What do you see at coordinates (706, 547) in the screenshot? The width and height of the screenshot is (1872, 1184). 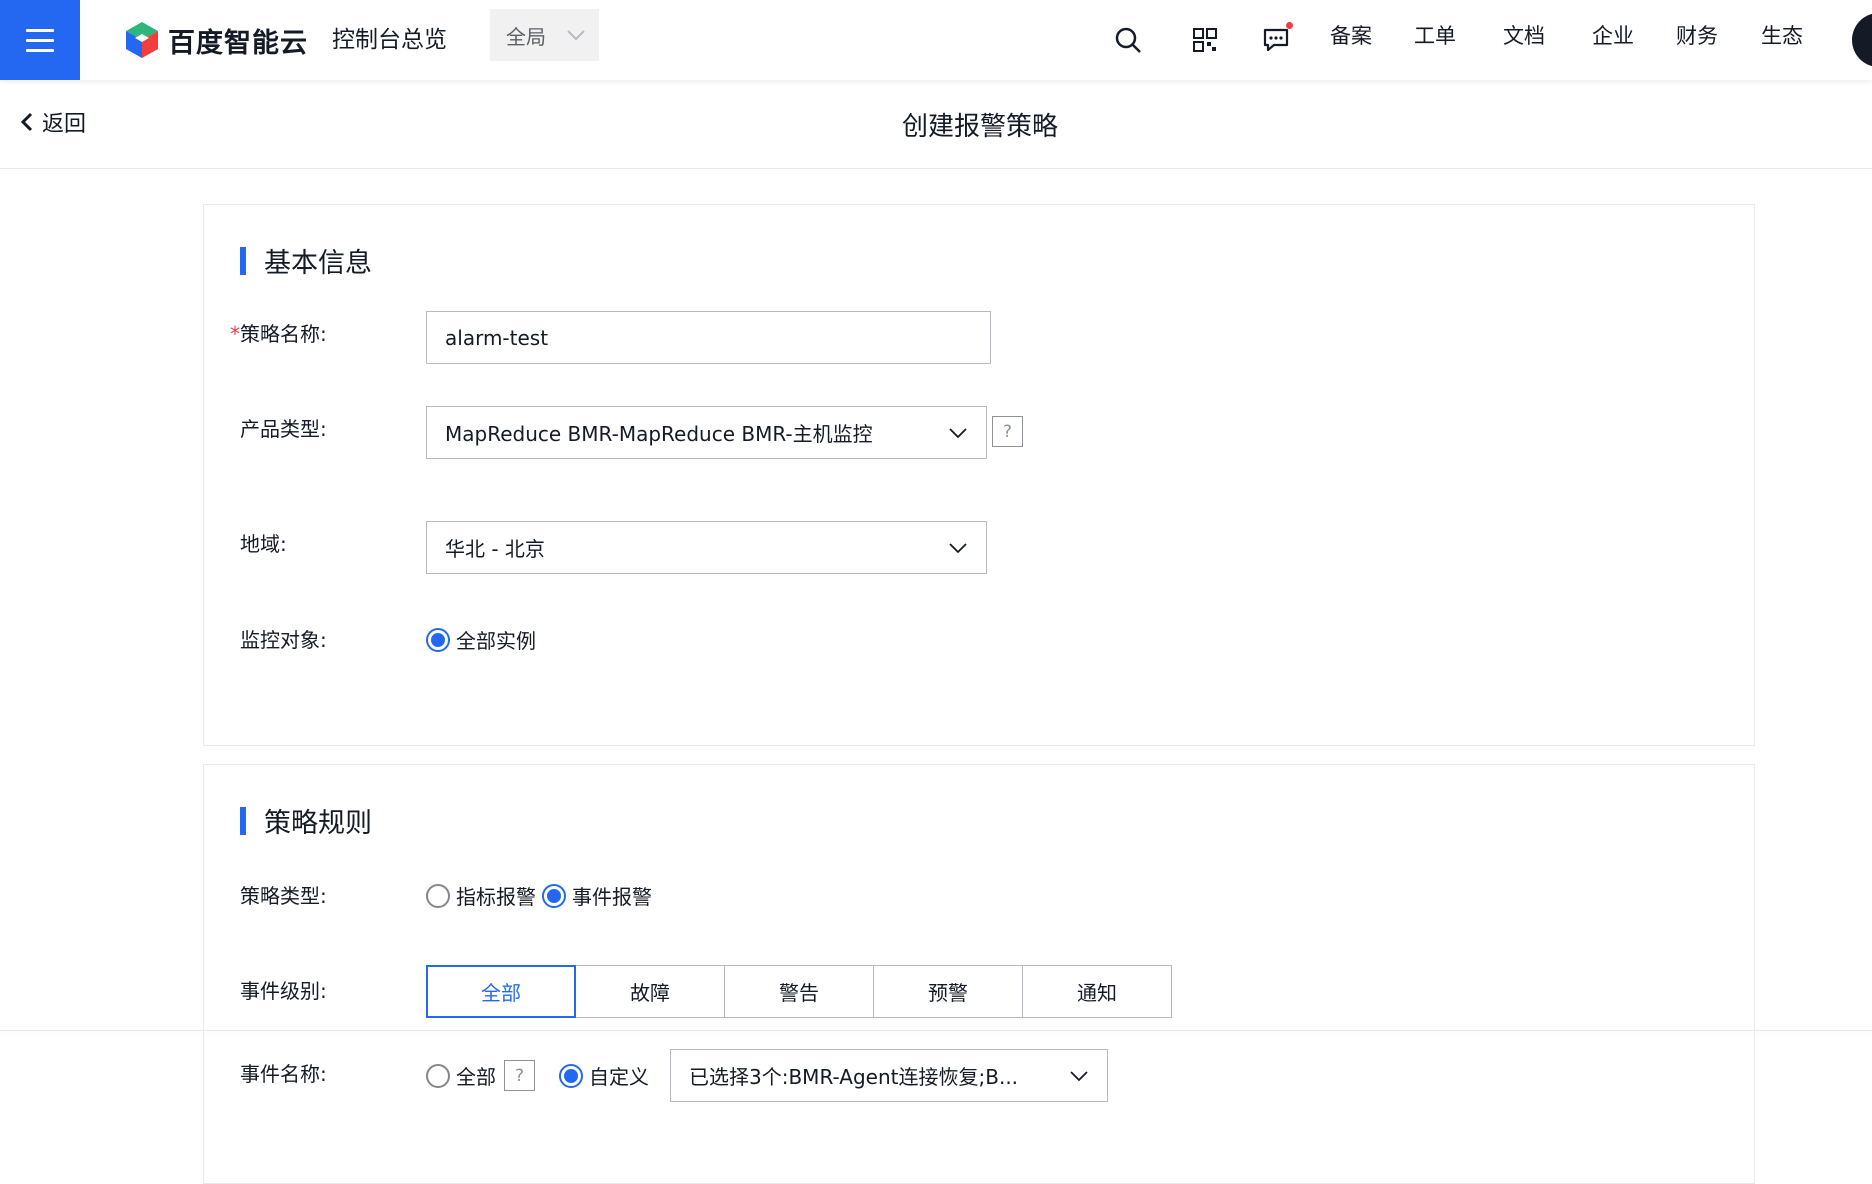 I see `region-select: 华北 - 北京` at bounding box center [706, 547].